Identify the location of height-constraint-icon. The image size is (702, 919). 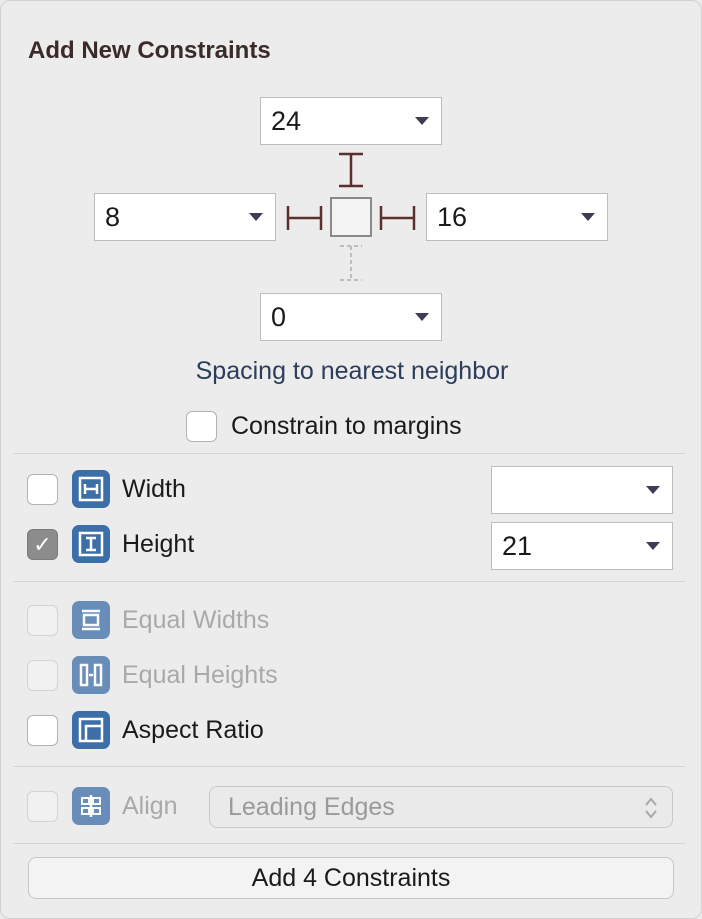
(91, 544).